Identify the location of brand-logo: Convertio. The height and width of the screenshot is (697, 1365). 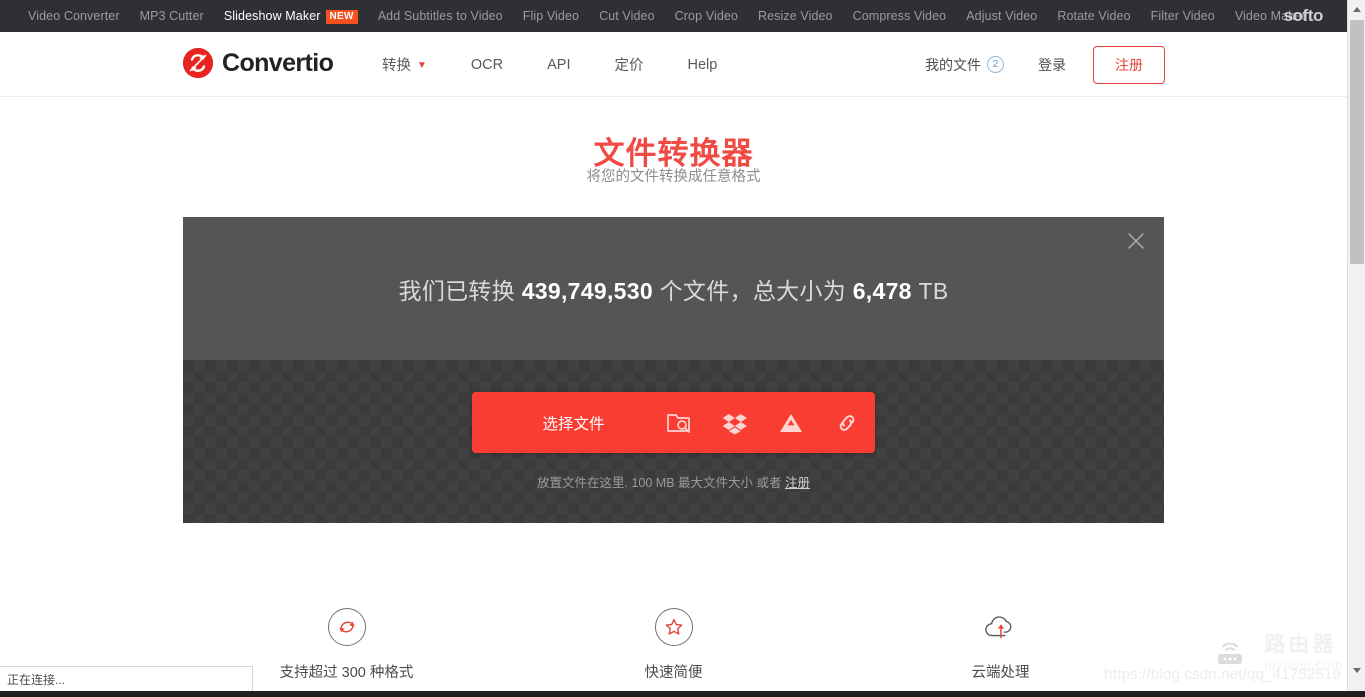
(258, 63).